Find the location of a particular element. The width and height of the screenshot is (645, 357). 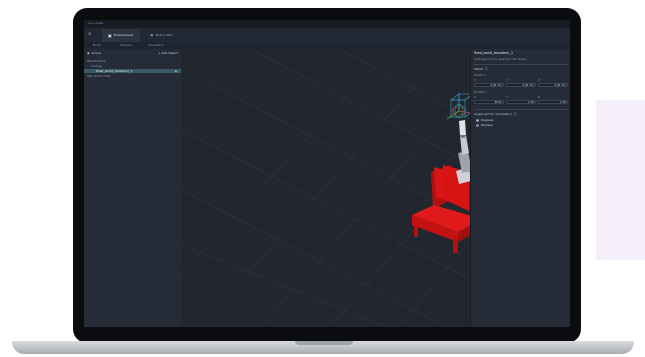

tab-label: Environment is located at coordinates (123, 35).